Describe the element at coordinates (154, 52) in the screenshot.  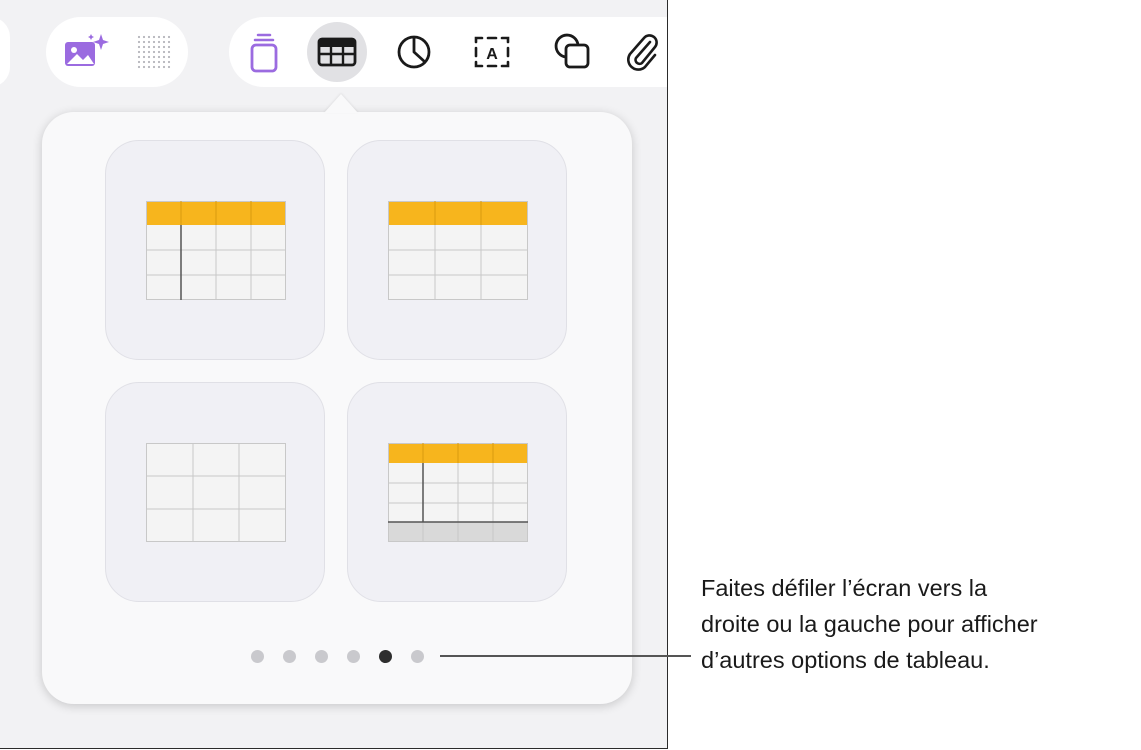
I see `dot-grid-icon` at that location.